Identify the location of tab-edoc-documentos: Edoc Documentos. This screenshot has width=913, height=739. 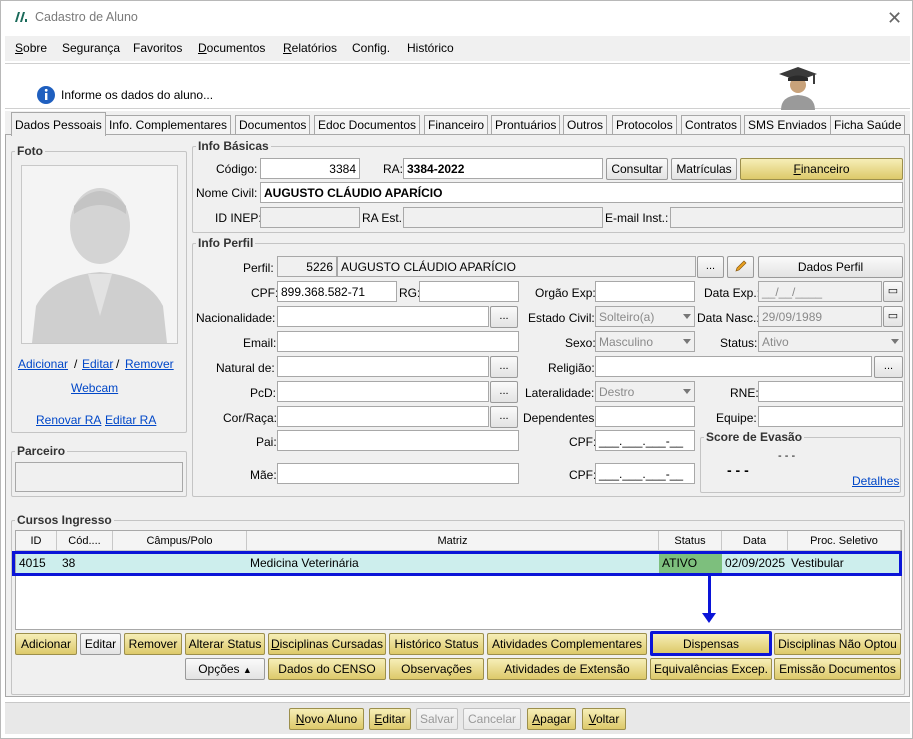
(367, 125).